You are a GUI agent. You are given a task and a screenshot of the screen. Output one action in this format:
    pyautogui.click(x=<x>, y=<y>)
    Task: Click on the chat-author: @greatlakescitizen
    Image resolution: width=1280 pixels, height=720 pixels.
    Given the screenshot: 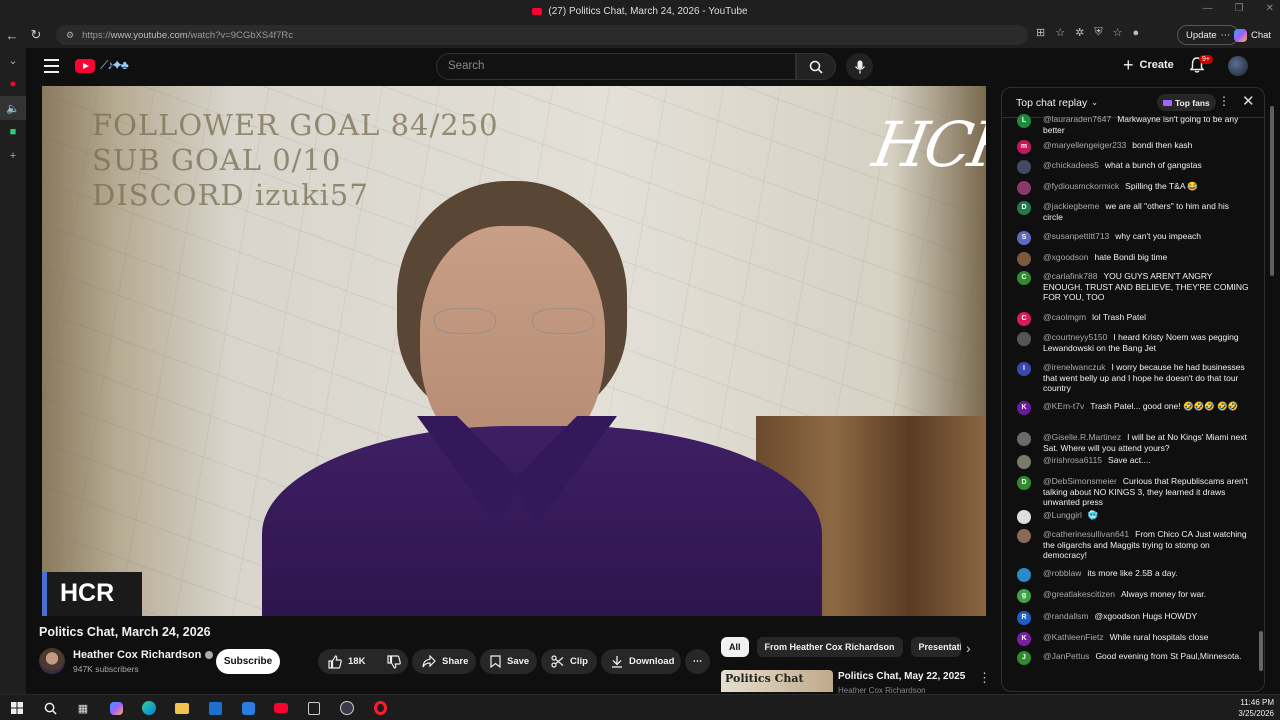 What is the action you would take?
    pyautogui.click(x=1079, y=594)
    